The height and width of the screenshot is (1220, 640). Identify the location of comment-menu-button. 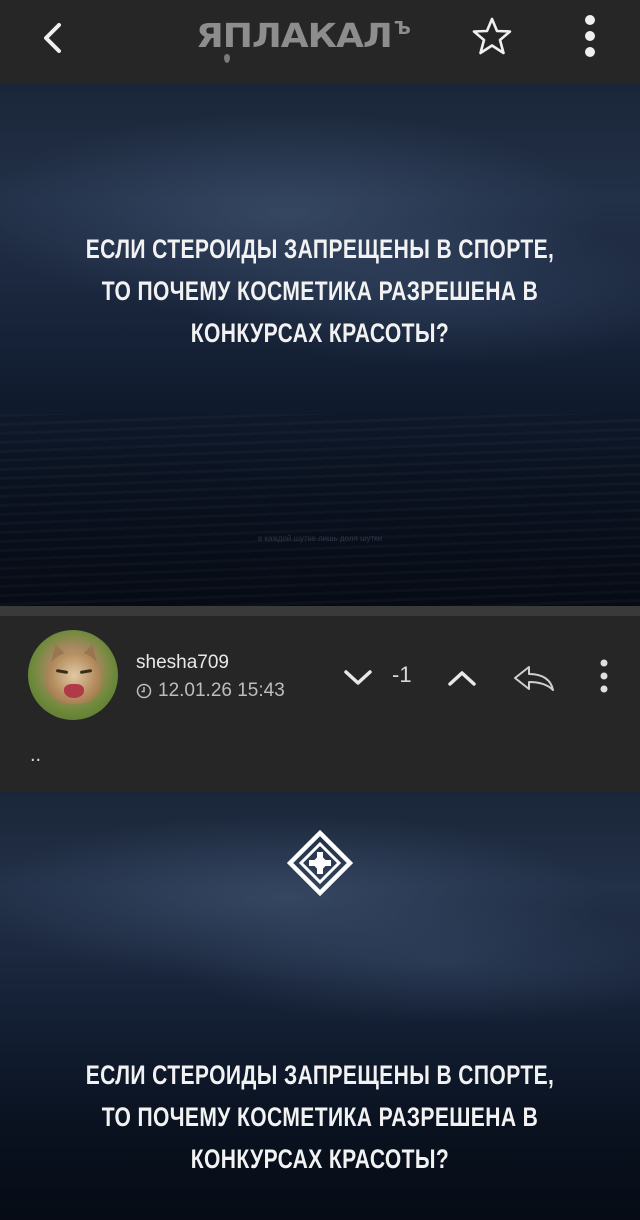
(604, 676).